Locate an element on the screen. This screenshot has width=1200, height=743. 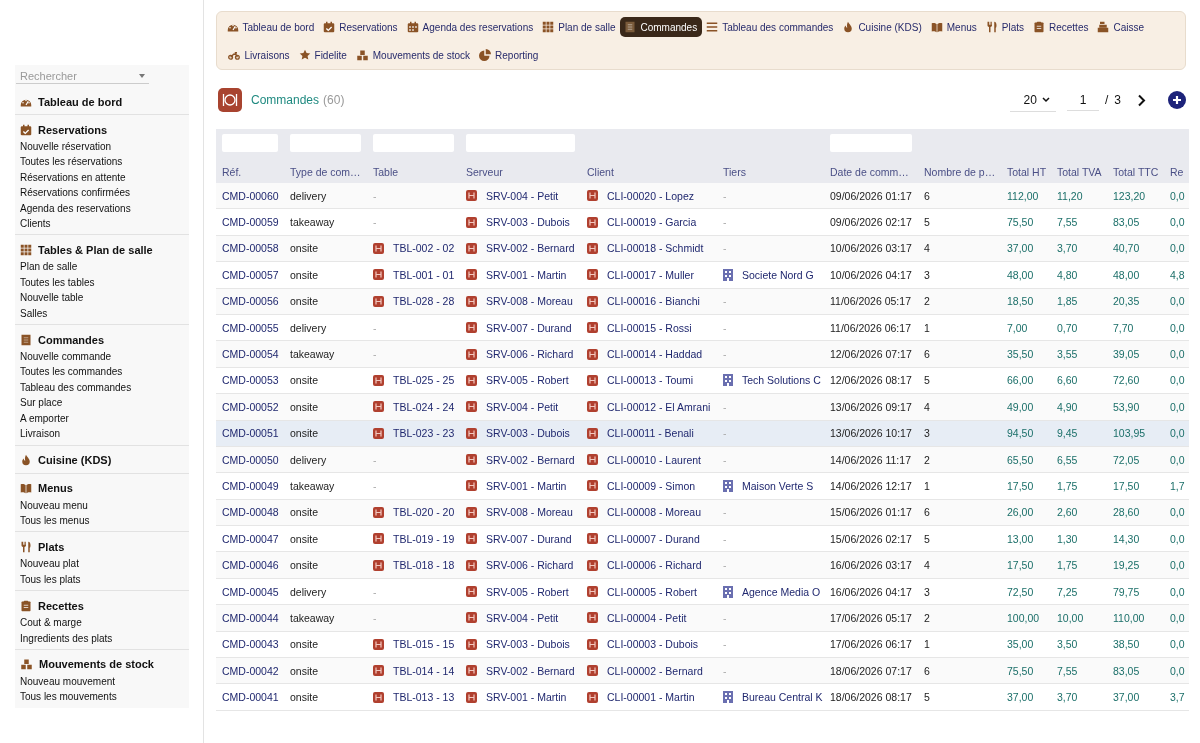
sidebar-item: Tous les menus is located at coordinates (104, 520).